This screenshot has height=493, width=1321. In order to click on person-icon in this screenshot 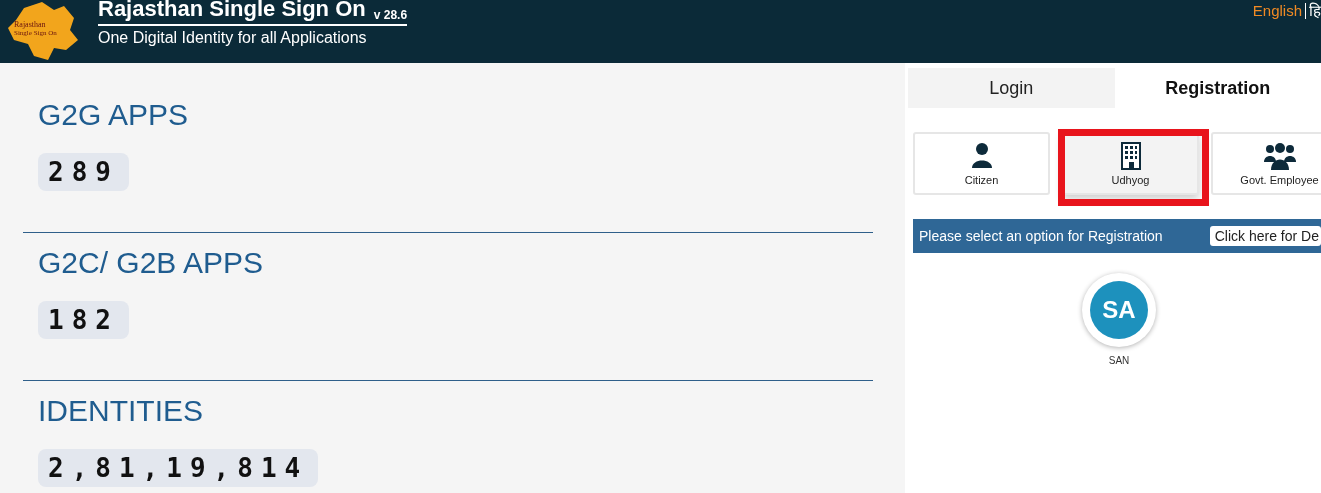, I will do `click(981, 155)`.